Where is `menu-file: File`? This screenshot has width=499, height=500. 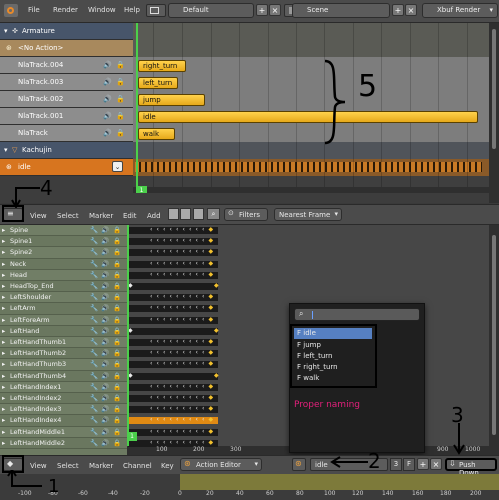 menu-file: File is located at coordinates (34, 10).